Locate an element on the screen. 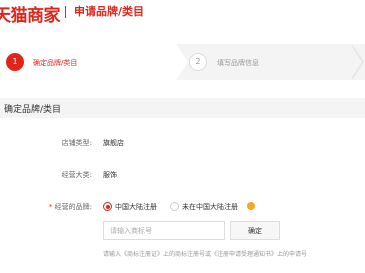  trademark-hint: 请输入《商标注册证》上的商标注册号或《注册申请受理通知书》上的申请号 is located at coordinates (205, 254).